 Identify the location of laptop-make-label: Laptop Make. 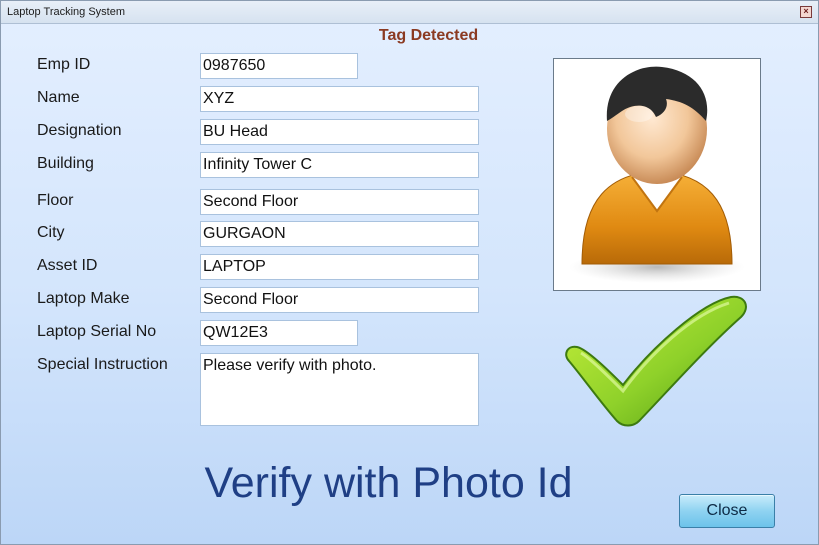
(83, 298).